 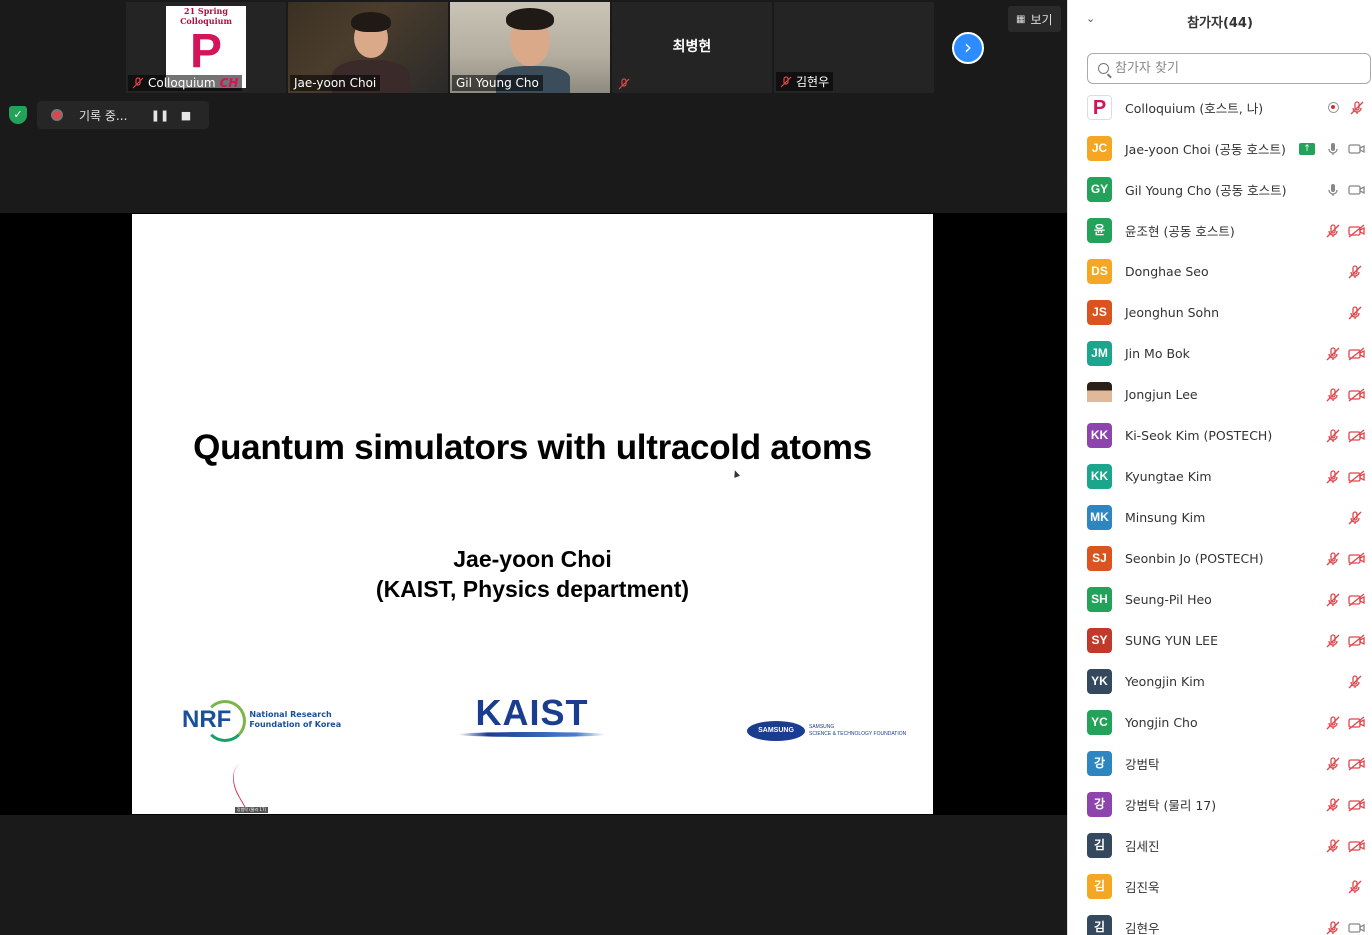 What do you see at coordinates (1099, 107) in the screenshot?
I see `avatar: P` at bounding box center [1099, 107].